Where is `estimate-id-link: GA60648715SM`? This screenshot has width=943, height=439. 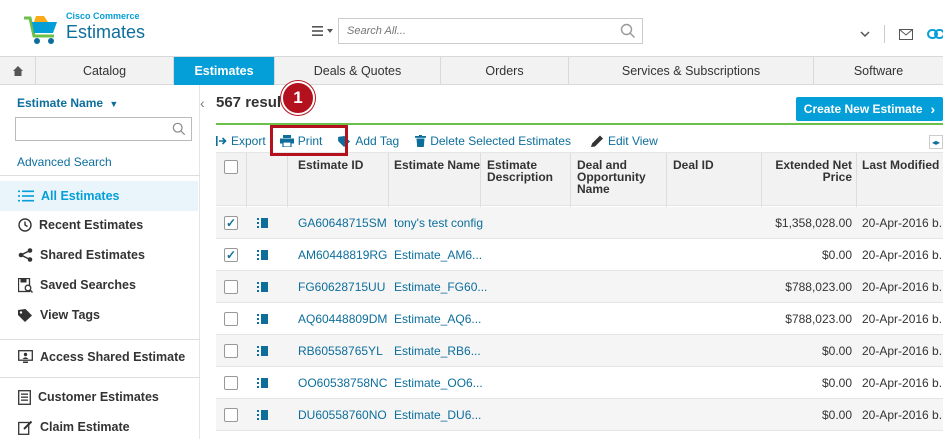
estimate-id-link: GA60648715SM is located at coordinates (342, 223).